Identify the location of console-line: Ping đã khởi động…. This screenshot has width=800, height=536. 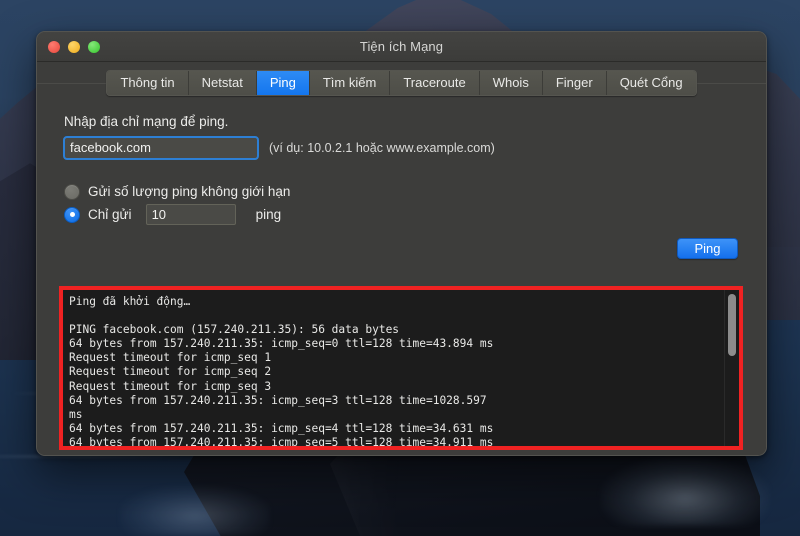
(130, 301).